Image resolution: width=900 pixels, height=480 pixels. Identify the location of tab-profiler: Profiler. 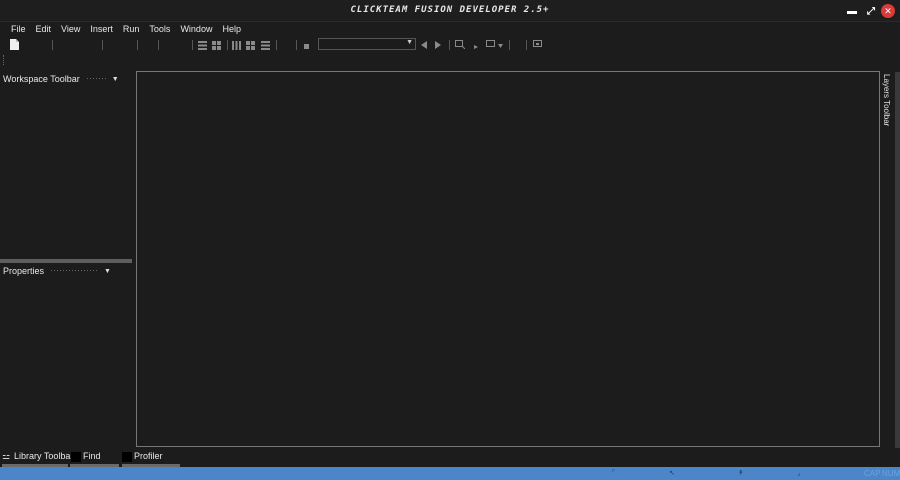
(151, 458).